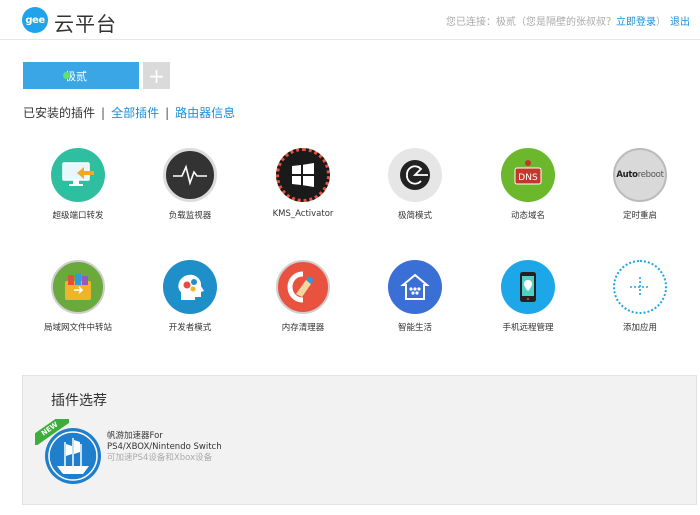 The image size is (700, 515). Describe the element at coordinates (303, 214) in the screenshot. I see `plugin-label: KMS_Activator` at that location.